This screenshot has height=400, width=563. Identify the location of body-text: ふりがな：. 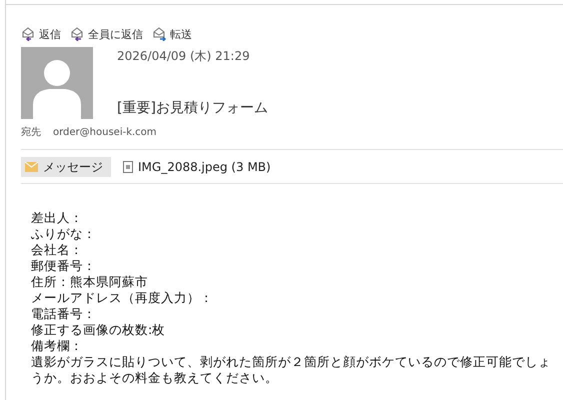
(64, 234).